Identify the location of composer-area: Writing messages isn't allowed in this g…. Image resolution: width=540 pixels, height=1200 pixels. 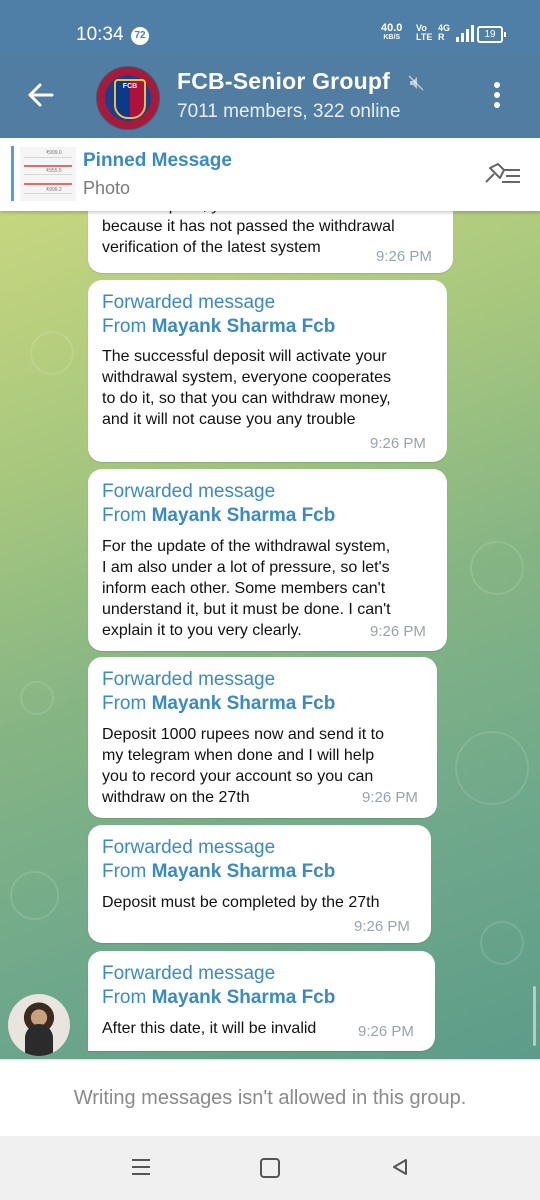
(270, 1098).